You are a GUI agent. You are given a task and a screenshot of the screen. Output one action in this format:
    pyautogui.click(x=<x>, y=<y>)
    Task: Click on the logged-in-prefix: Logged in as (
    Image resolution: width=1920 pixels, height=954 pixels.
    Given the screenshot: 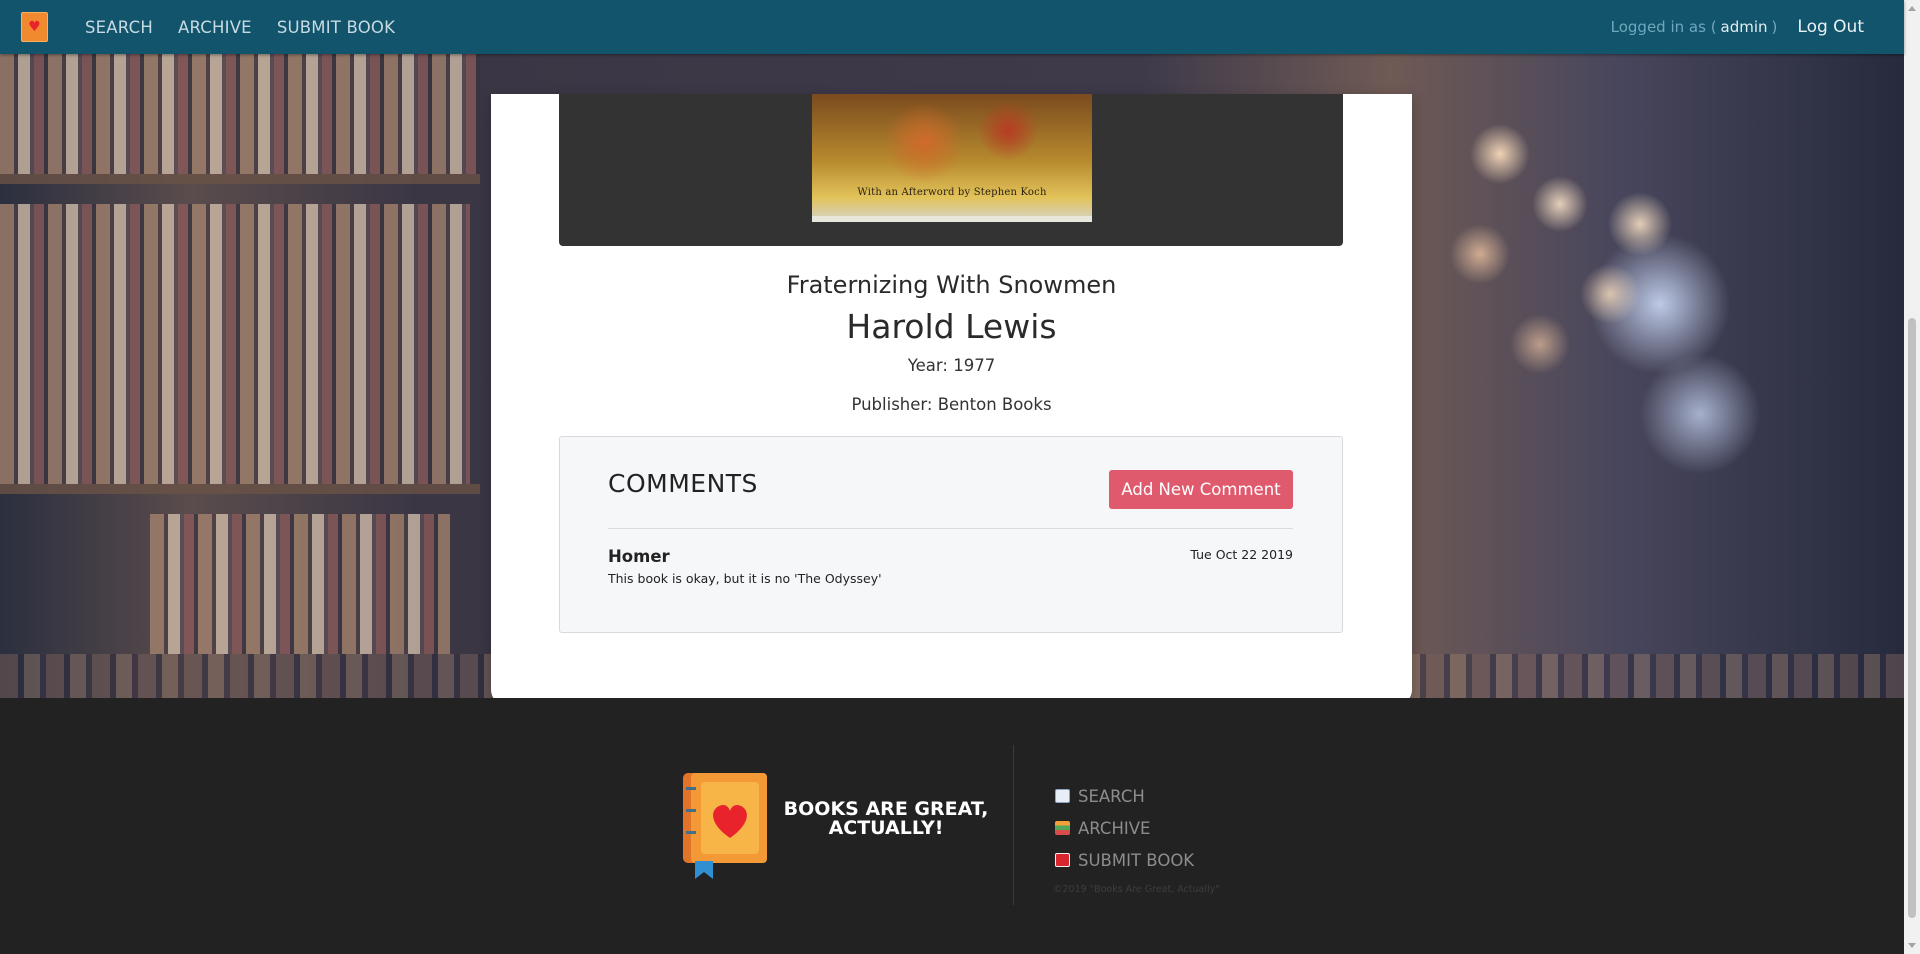 What is the action you would take?
    pyautogui.click(x=1663, y=27)
    